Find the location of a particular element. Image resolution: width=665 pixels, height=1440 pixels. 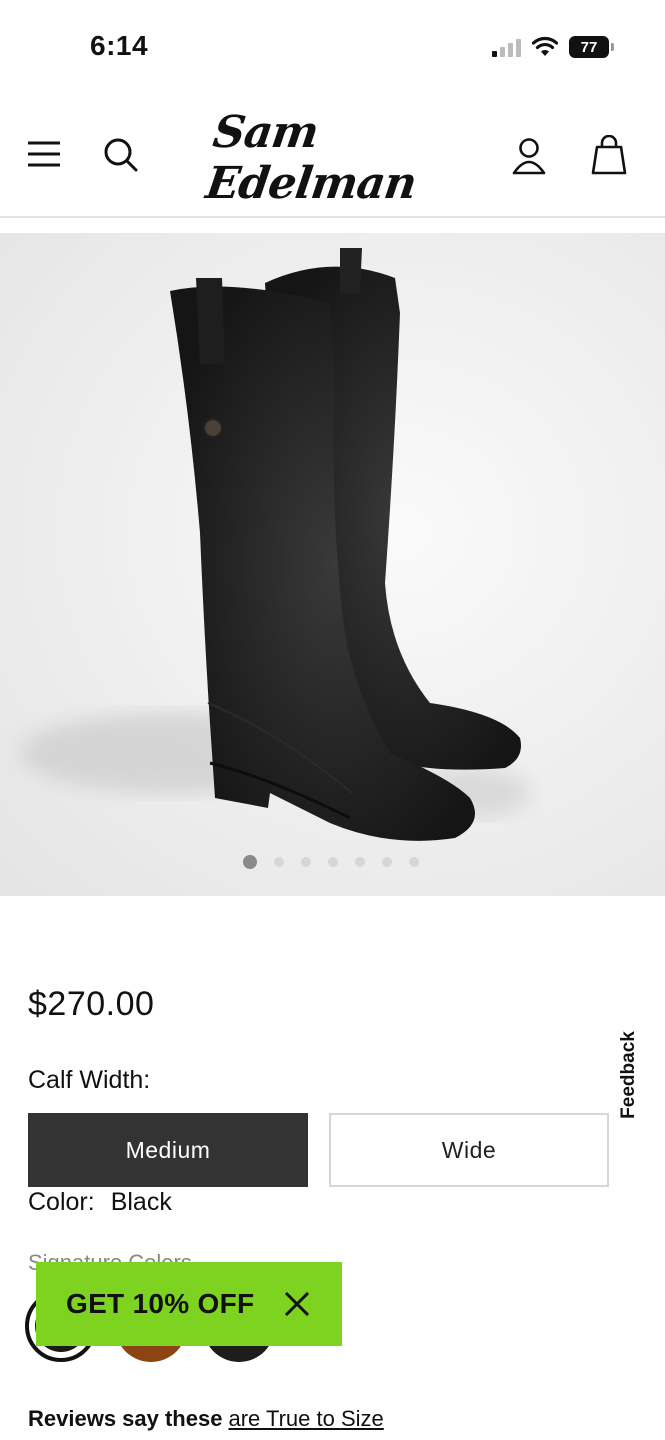

color-value: Black is located at coordinates (141, 1202).